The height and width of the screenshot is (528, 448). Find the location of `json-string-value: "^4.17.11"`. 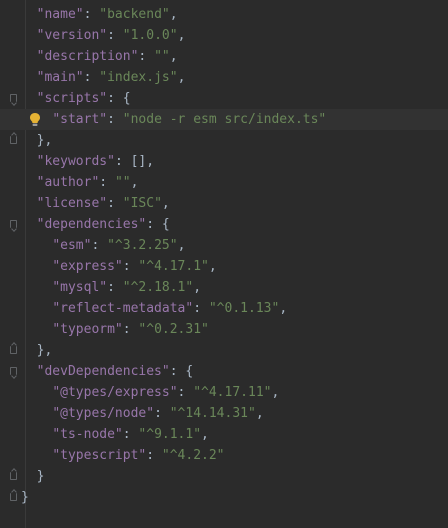

json-string-value: "^4.17.11" is located at coordinates (232, 392).